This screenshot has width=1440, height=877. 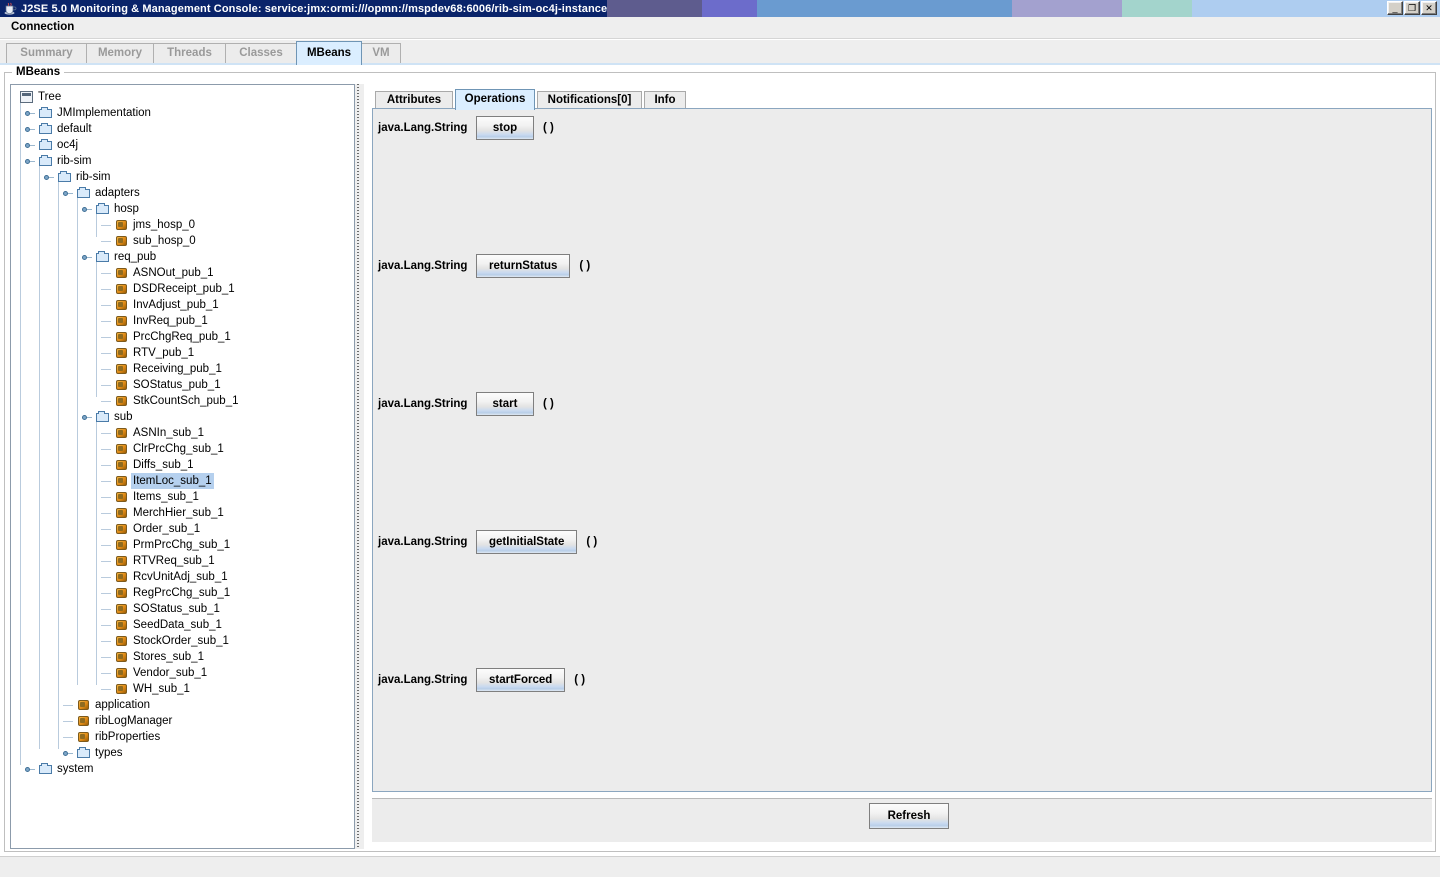 I want to click on tree-node-adapters: adapters, so click(x=184, y=193).